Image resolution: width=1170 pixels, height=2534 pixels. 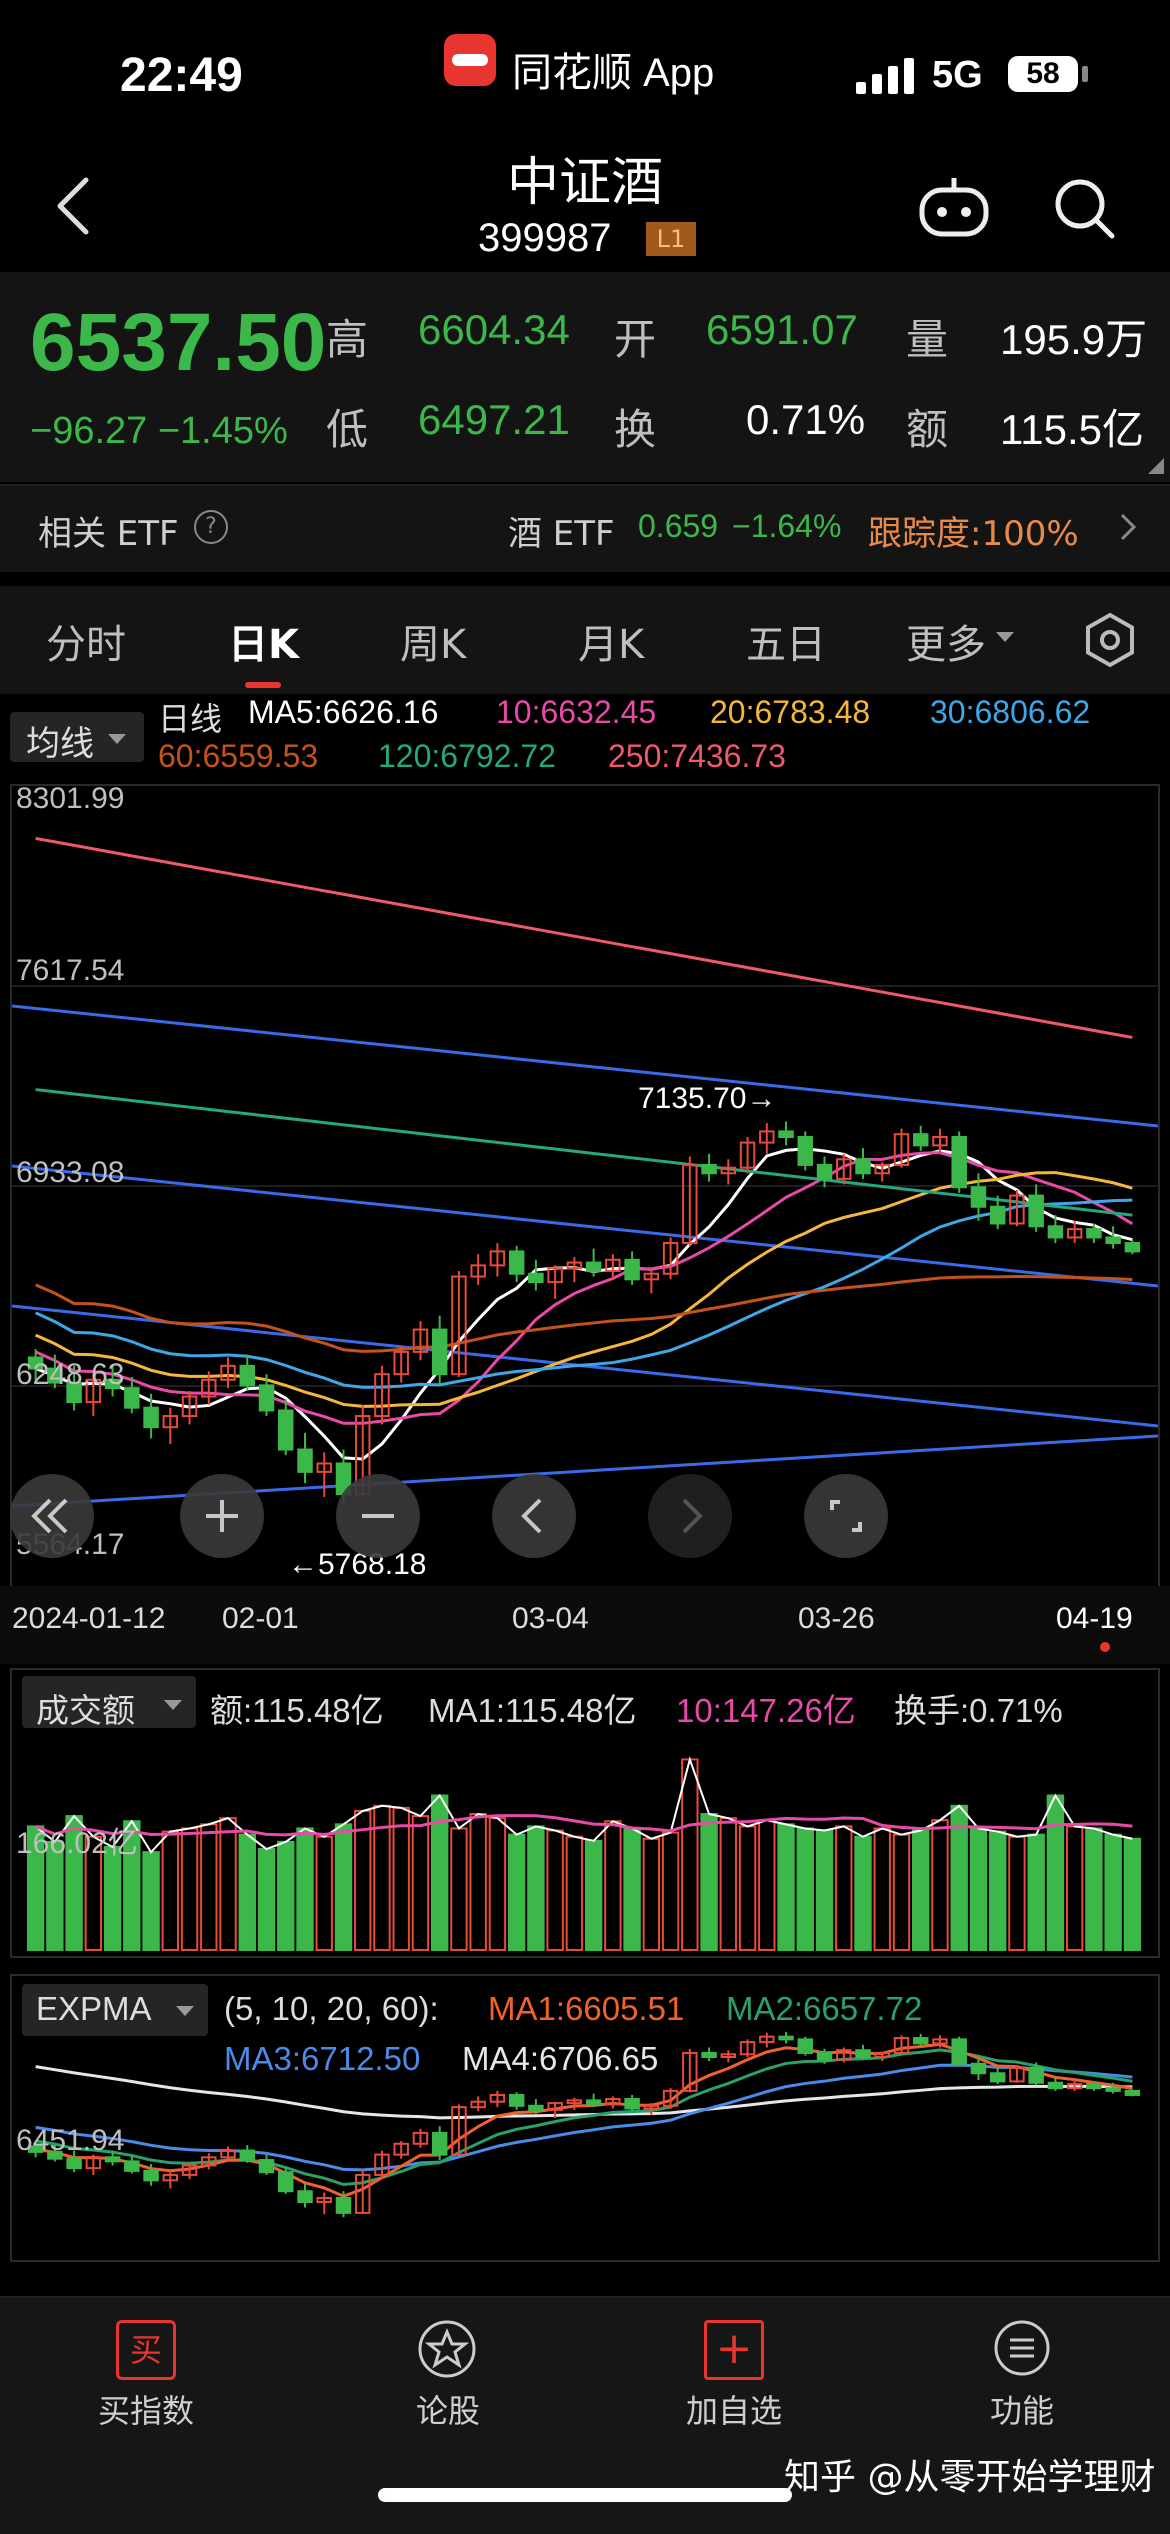 I want to click on ma60-value: 60:6559.53, so click(x=238, y=756).